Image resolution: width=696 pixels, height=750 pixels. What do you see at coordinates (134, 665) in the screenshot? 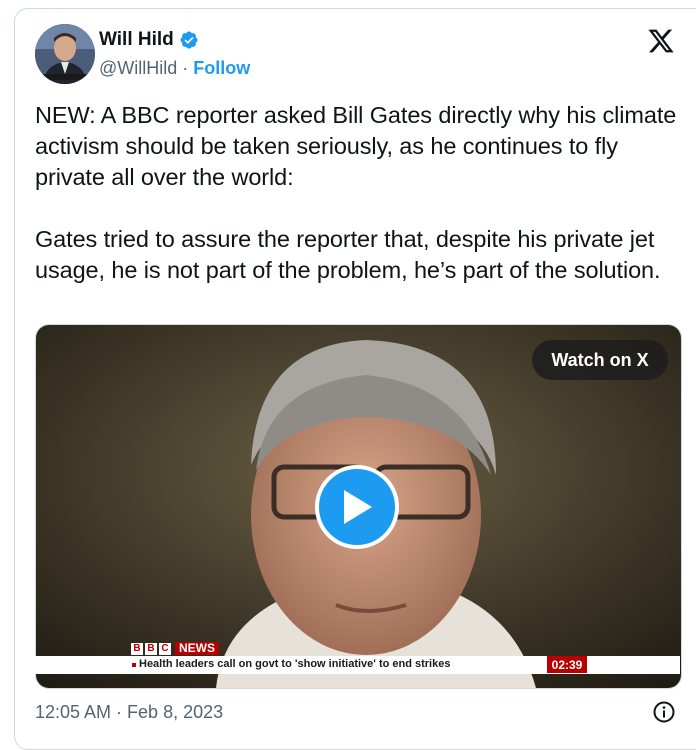
I see `ticker-bullet` at bounding box center [134, 665].